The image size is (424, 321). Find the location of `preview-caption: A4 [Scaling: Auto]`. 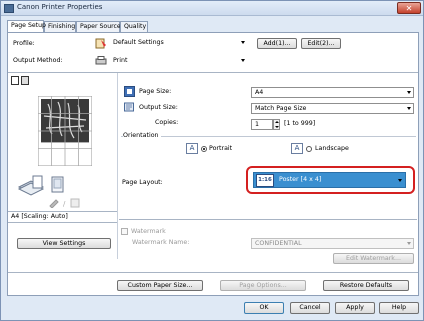

preview-caption: A4 [Scaling: Auto] is located at coordinates (39, 216).